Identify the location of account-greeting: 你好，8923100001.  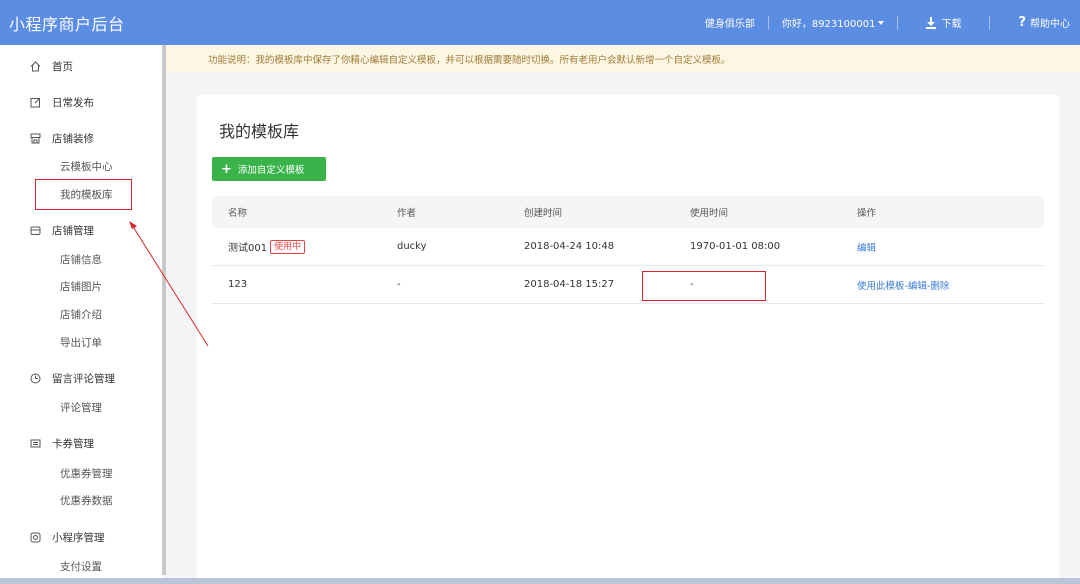
(828, 24).